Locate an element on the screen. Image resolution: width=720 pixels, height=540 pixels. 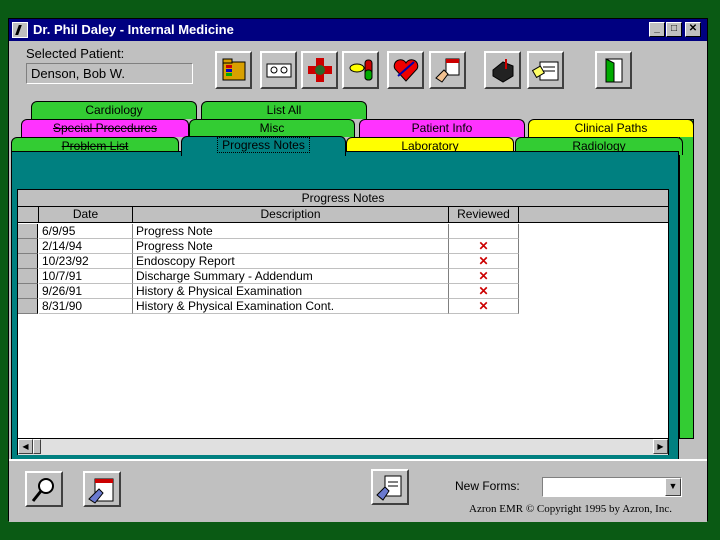
column-header-description: Description is located at coordinates (291, 215).